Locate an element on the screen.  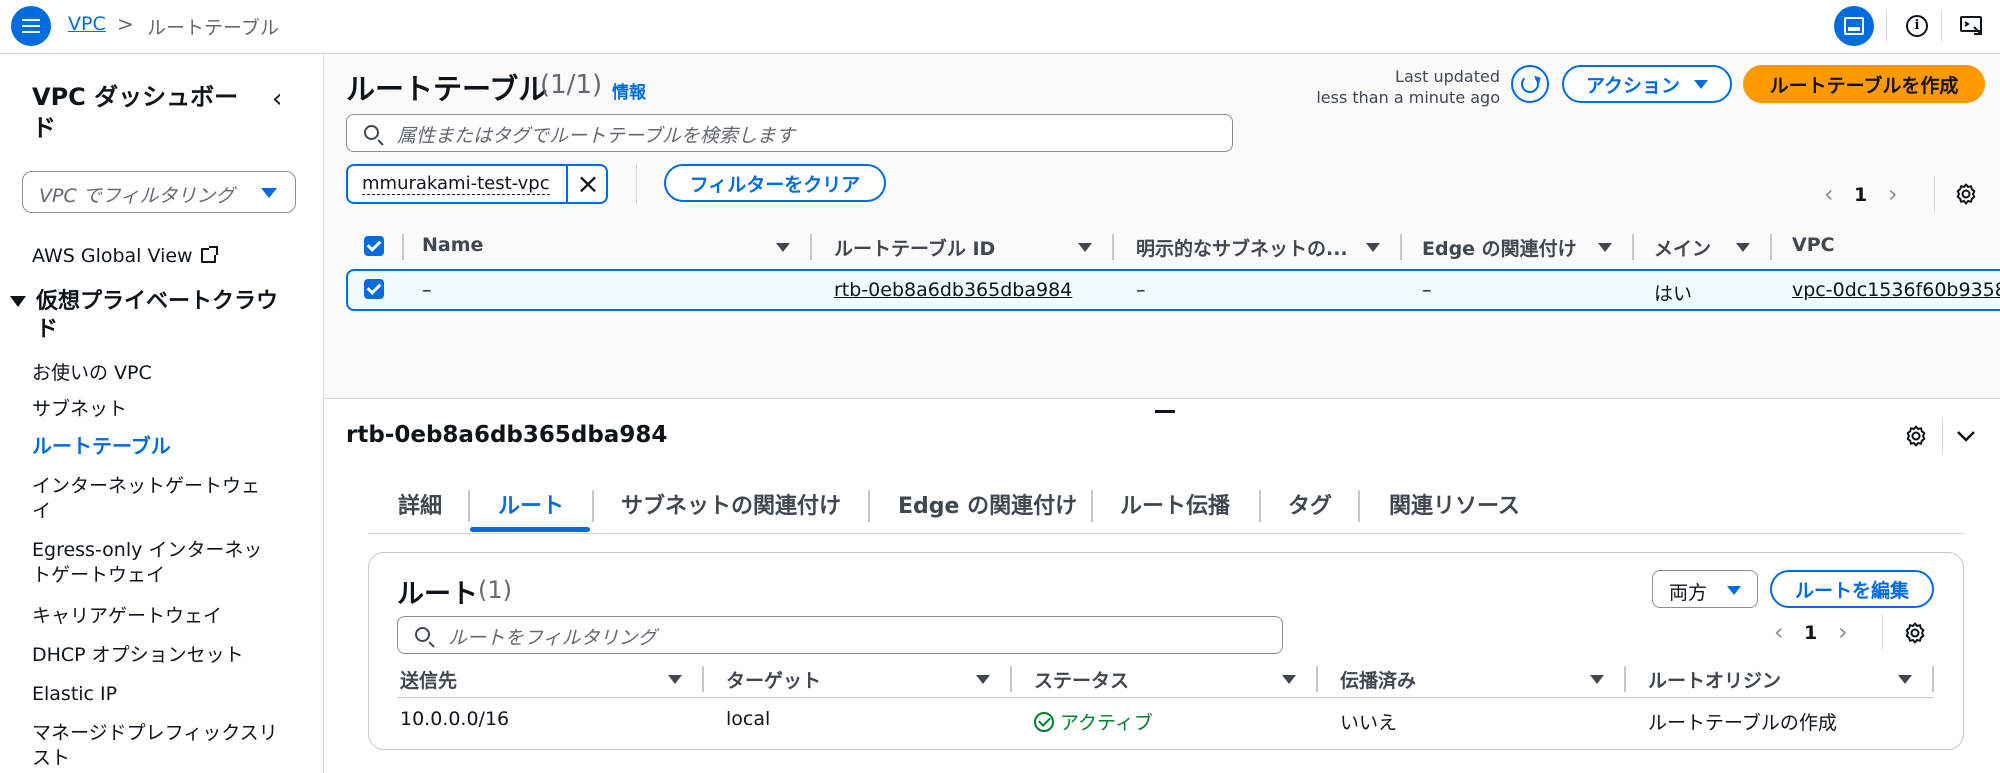
vpc-filter-select: VPC でフィルタリング is located at coordinates (159, 192).